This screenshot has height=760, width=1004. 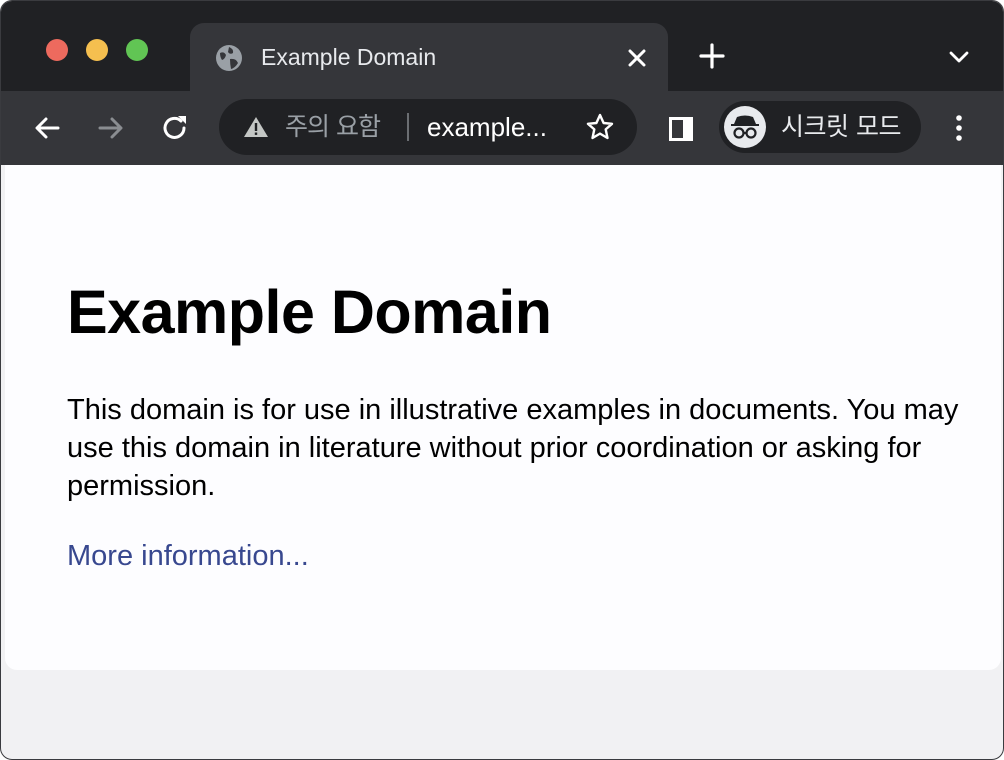 I want to click on tab-example-domain: Example Domain, so click(x=429, y=58).